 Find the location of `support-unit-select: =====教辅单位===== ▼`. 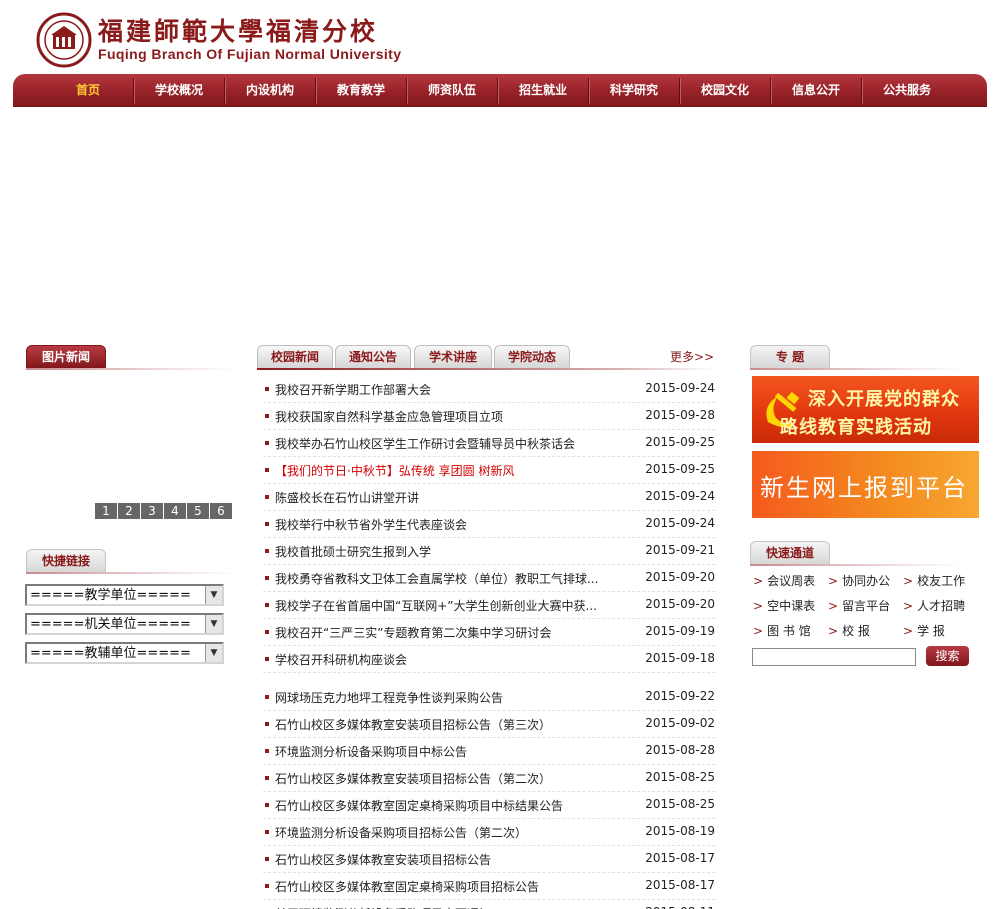

support-unit-select: =====教辅单位===== ▼ is located at coordinates (124, 653).